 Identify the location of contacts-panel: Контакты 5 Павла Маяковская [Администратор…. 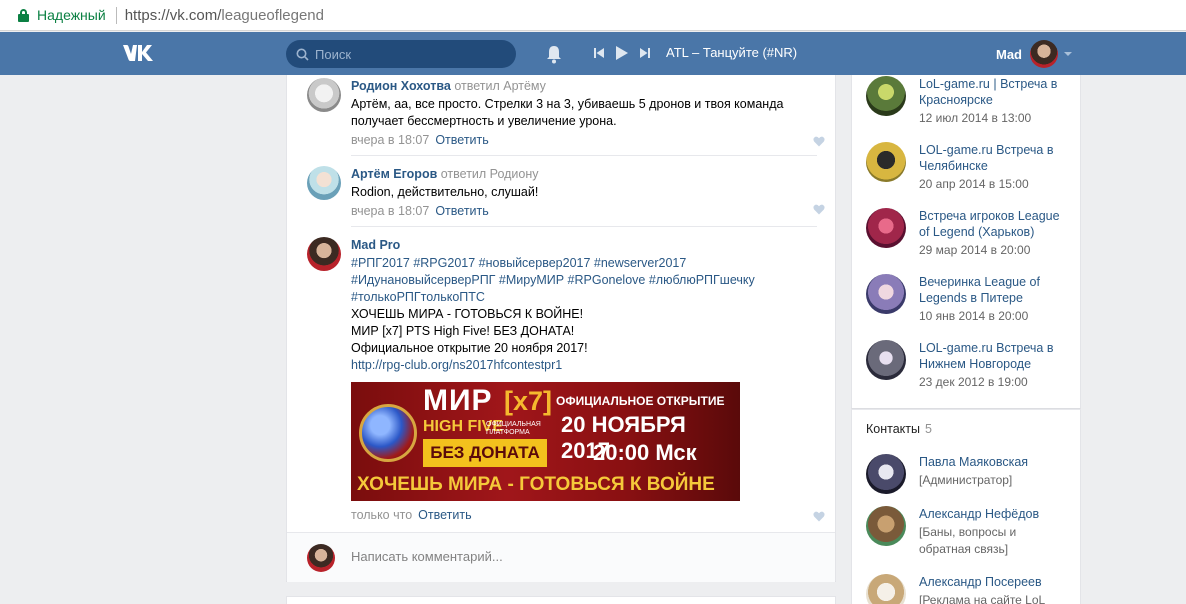
(966, 506).